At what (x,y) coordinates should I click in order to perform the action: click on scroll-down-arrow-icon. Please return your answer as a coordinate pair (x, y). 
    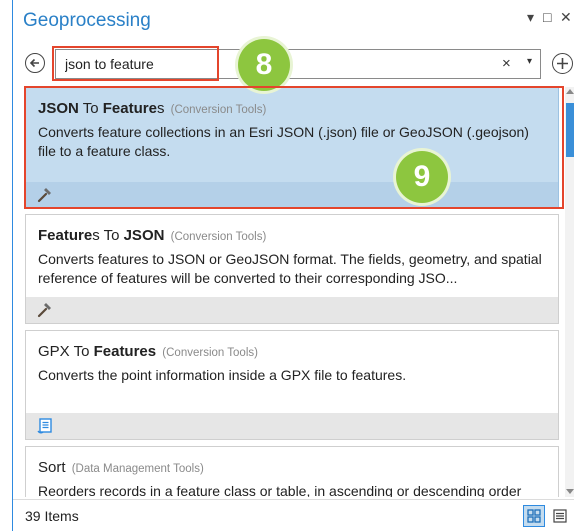
    Looking at the image, I should click on (570, 491).